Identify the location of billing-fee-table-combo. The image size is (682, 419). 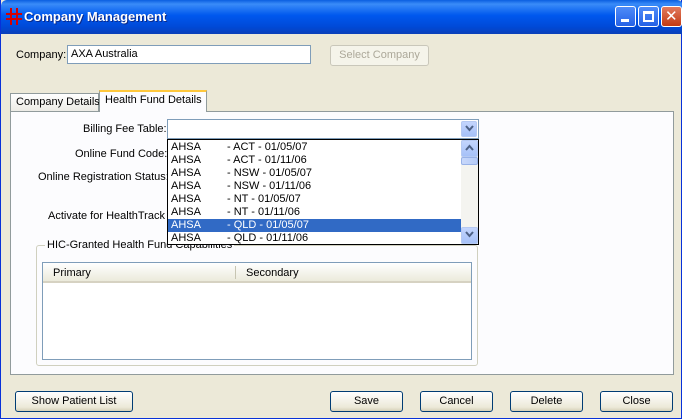
(323, 129).